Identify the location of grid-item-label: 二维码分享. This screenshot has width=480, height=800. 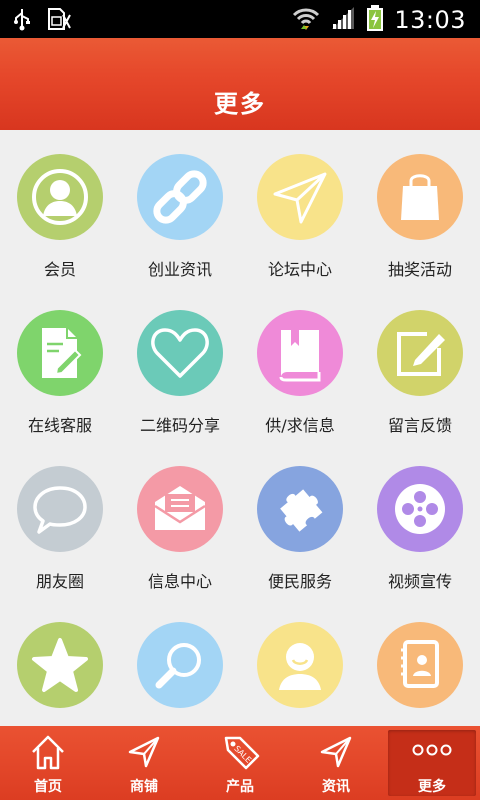
(179, 425).